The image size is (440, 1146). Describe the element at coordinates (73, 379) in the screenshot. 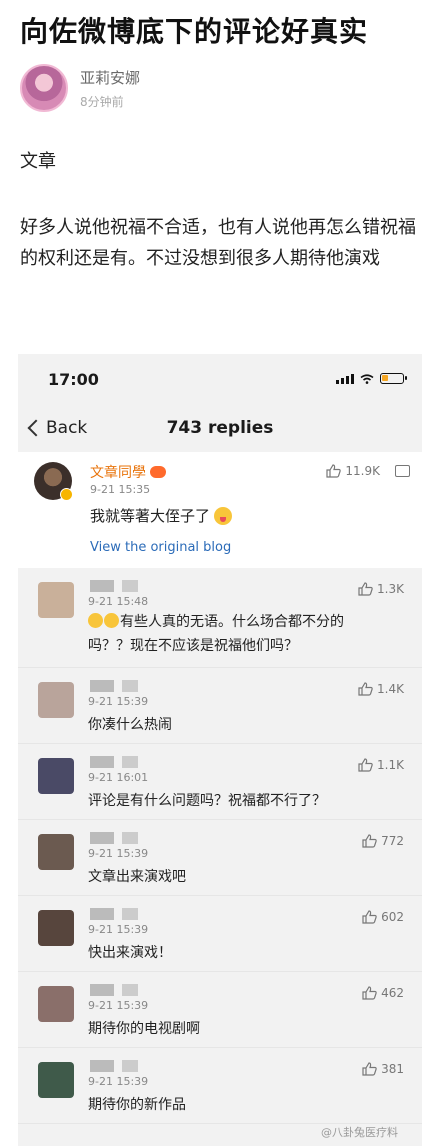

I see `status-clock: 17:00` at that location.